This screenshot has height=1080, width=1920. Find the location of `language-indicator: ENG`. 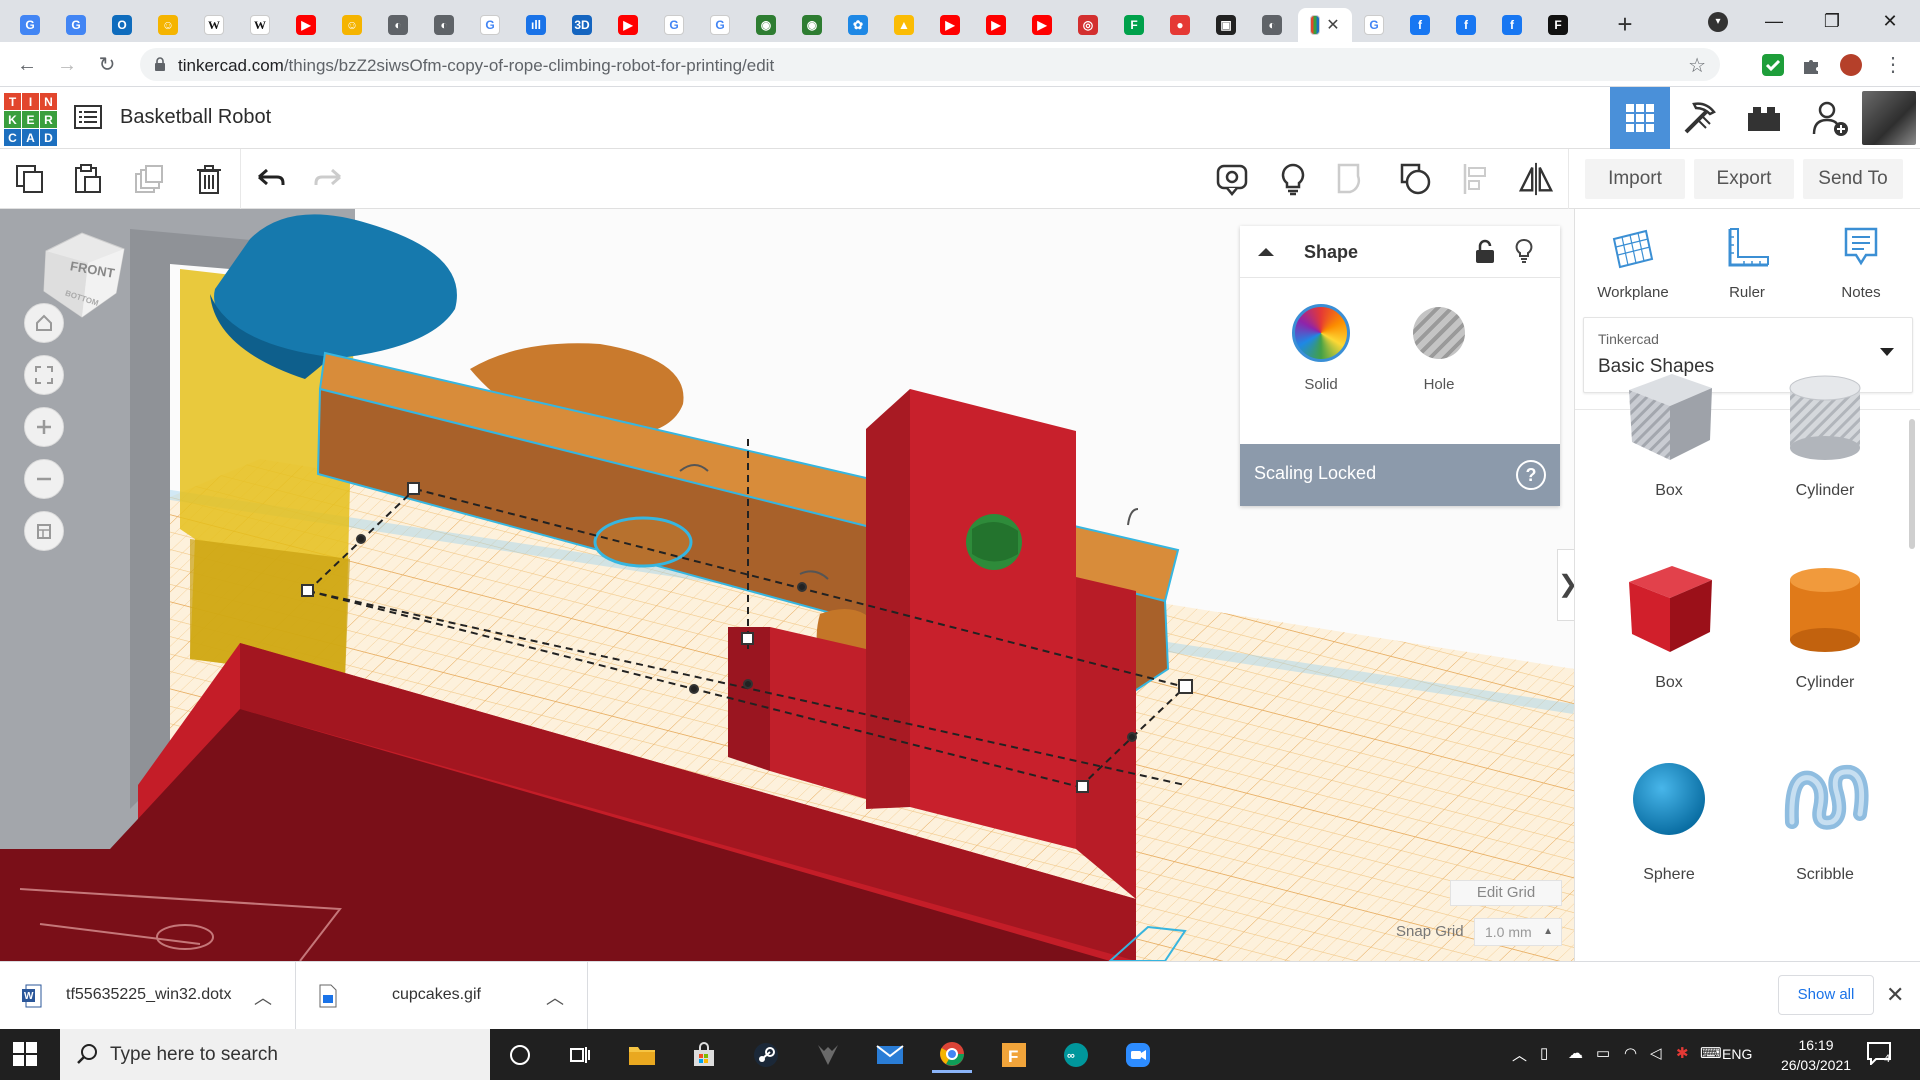

language-indicator: ENG is located at coordinates (1737, 1054).